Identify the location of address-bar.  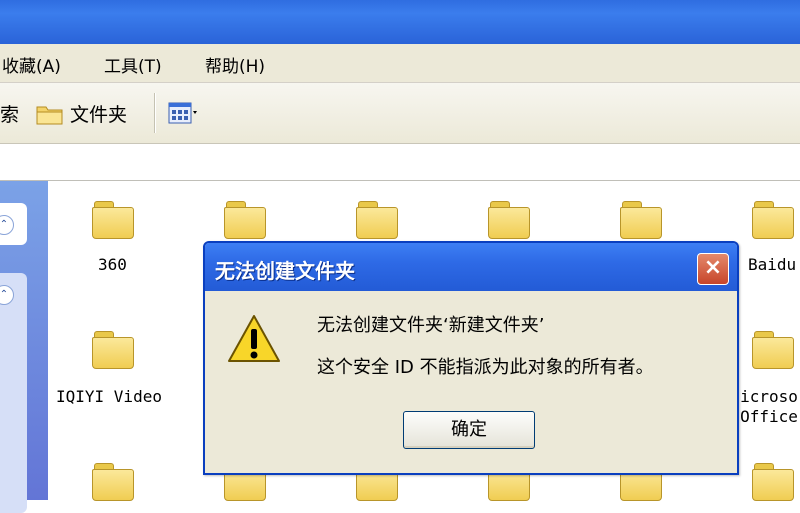
(400, 162).